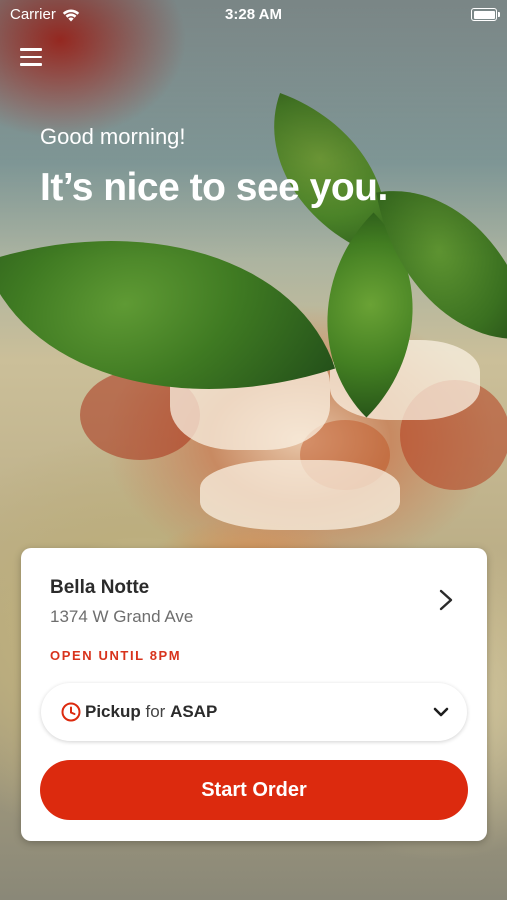 The width and height of the screenshot is (507, 900). Describe the element at coordinates (254, 593) in the screenshot. I see `store-location-row: Bella Notte 1374 W Grand Ave` at that location.